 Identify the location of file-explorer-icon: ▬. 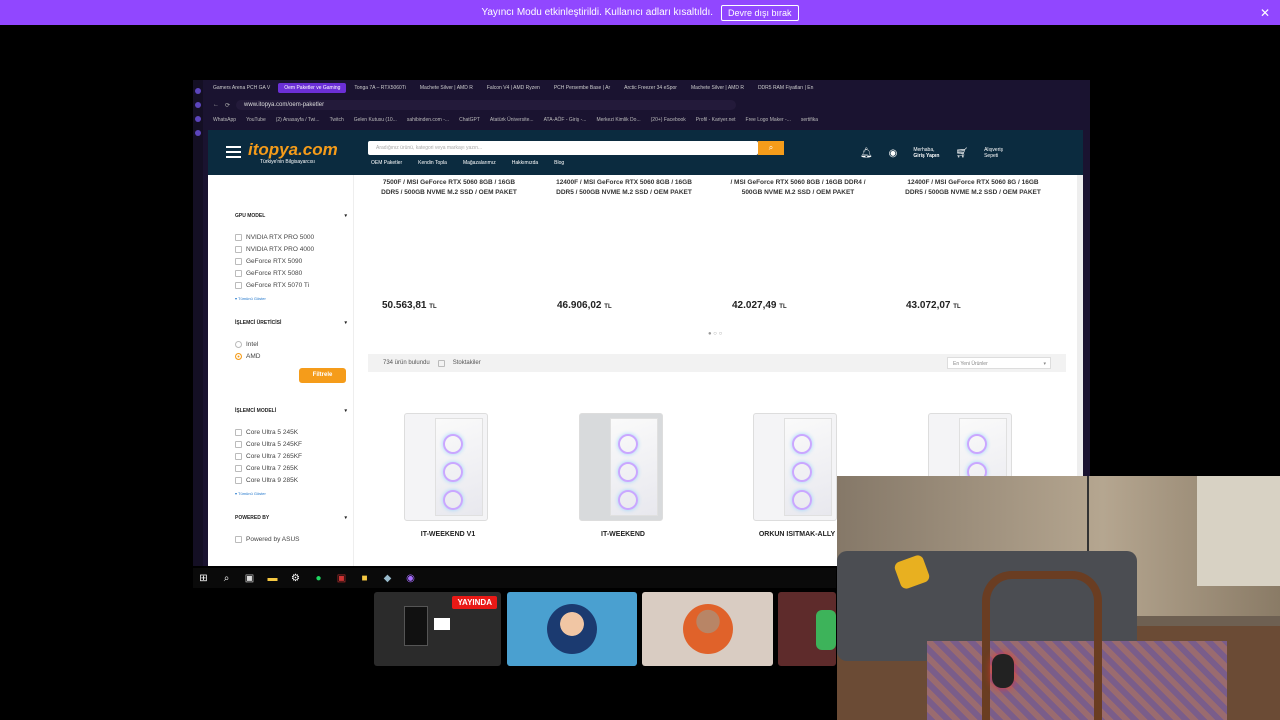
(272, 578).